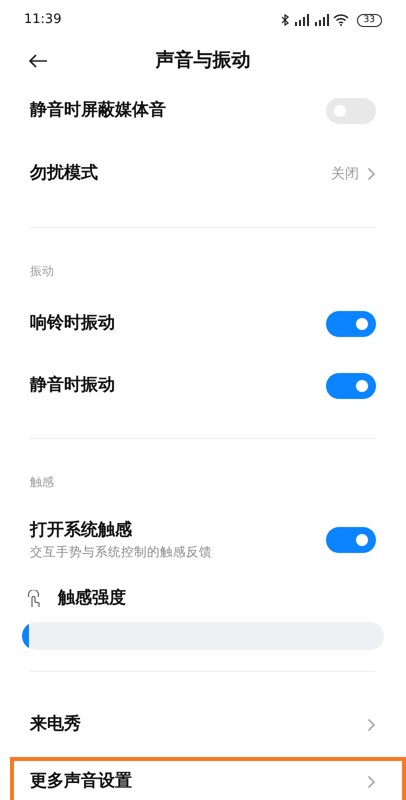  What do you see at coordinates (203, 174) in the screenshot?
I see `setting-row: 勿扰模式 关闭` at bounding box center [203, 174].